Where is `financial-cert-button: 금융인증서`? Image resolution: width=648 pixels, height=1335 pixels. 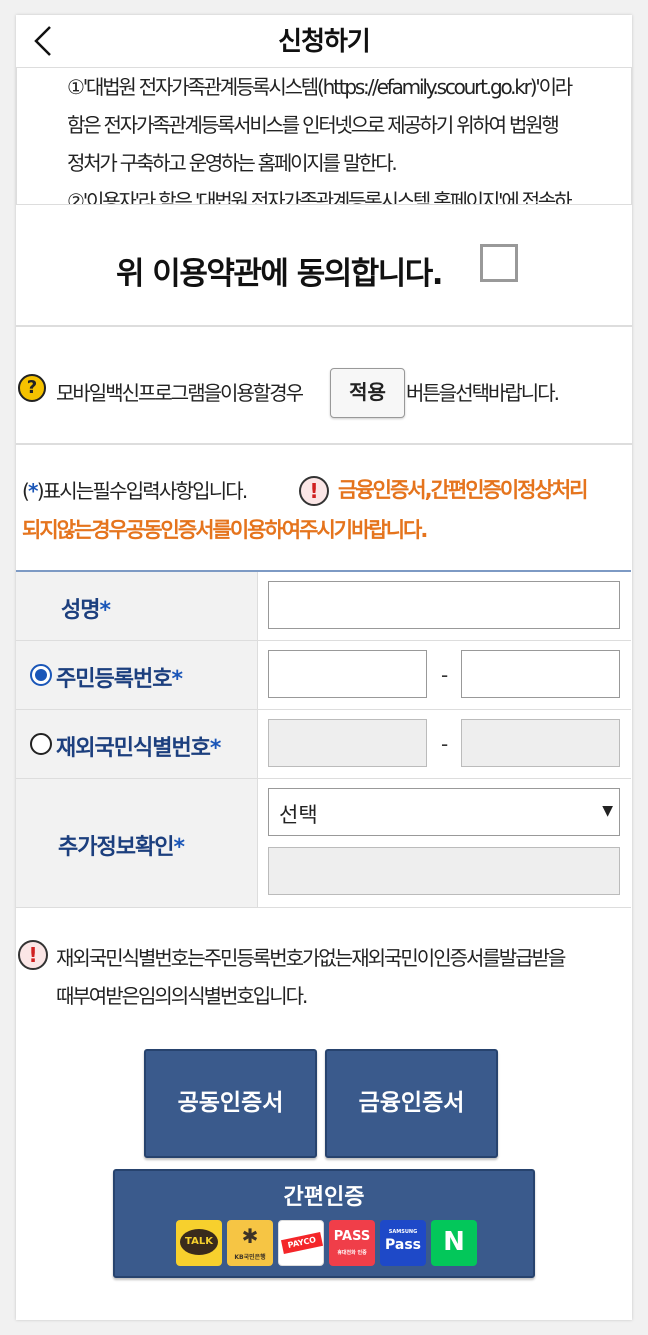
financial-cert-button: 금융인증서 is located at coordinates (411, 1103).